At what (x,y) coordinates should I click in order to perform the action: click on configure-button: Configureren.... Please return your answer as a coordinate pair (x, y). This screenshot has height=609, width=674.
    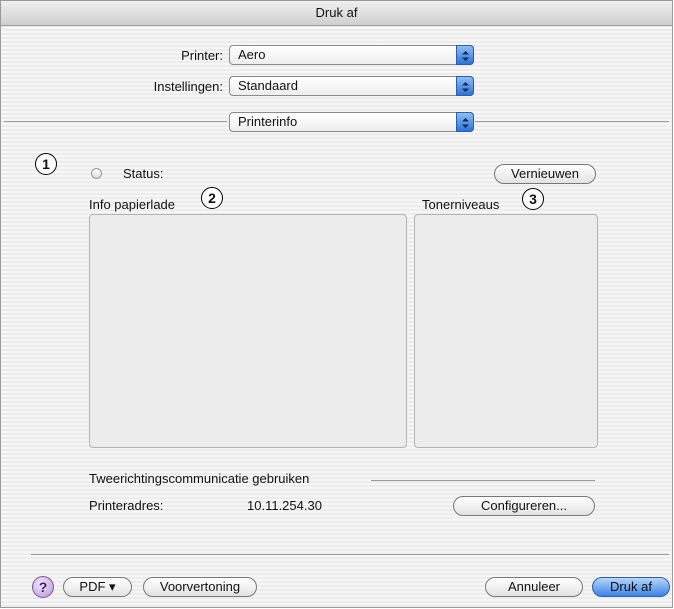
    Looking at the image, I should click on (524, 506).